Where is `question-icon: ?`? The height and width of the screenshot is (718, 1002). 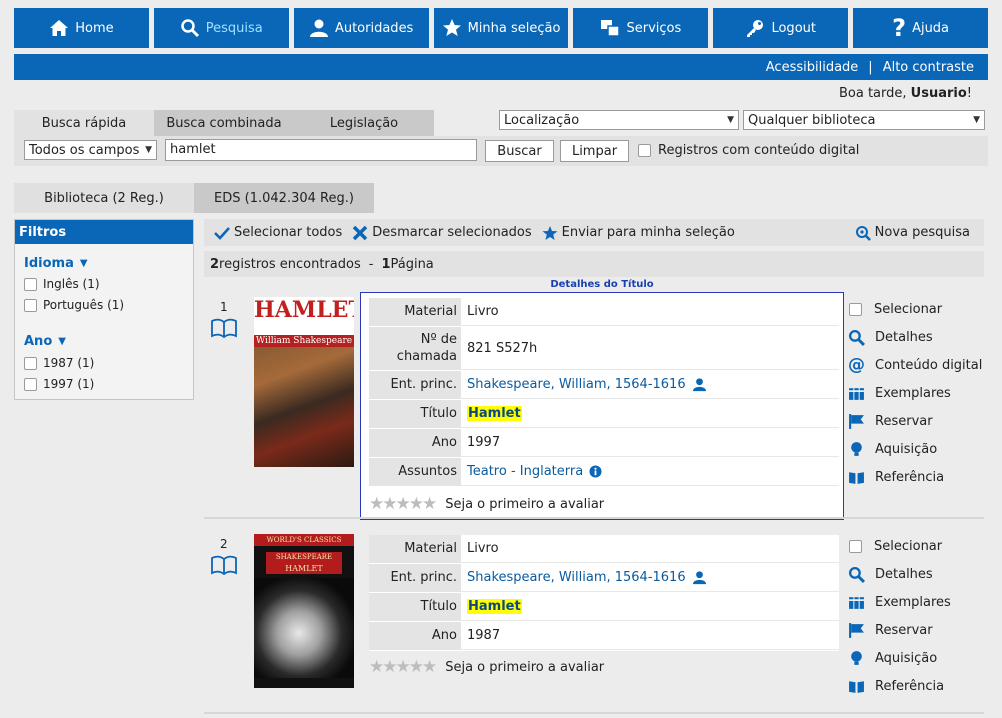 question-icon: ? is located at coordinates (899, 28).